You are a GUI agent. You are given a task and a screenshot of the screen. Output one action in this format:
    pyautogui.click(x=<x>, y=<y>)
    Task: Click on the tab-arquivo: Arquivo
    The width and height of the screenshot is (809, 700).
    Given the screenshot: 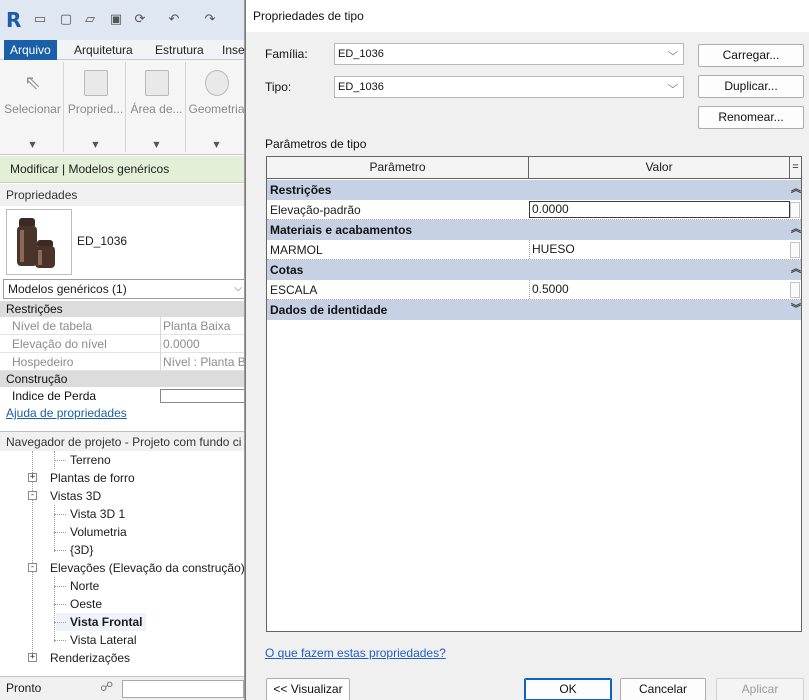 What is the action you would take?
    pyautogui.click(x=30, y=50)
    